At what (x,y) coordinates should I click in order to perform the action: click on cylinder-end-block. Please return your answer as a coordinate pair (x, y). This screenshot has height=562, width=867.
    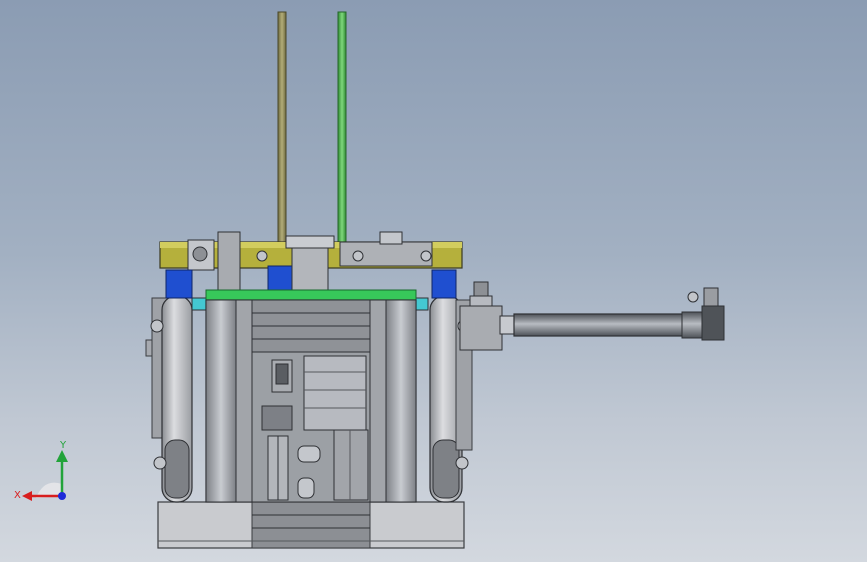
    Looking at the image, I should click on (713, 323).